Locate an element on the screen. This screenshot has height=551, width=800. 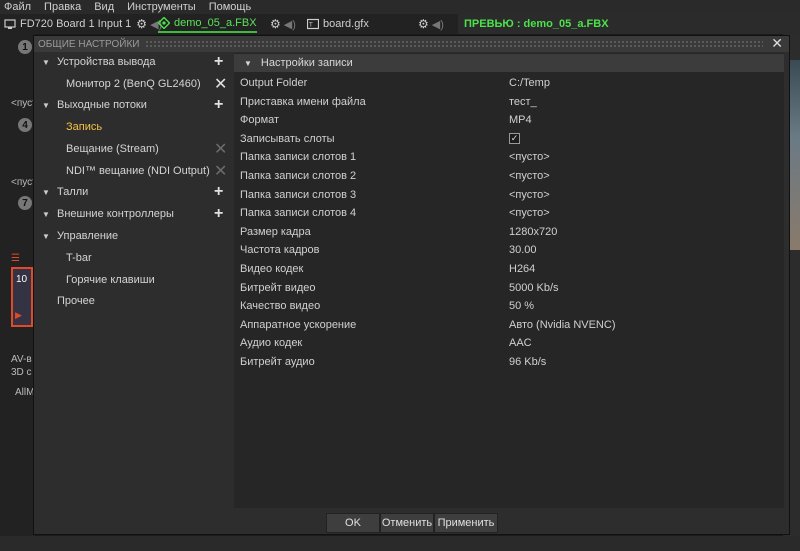
tab-gfx: T board.gfx is located at coordinates (338, 24).